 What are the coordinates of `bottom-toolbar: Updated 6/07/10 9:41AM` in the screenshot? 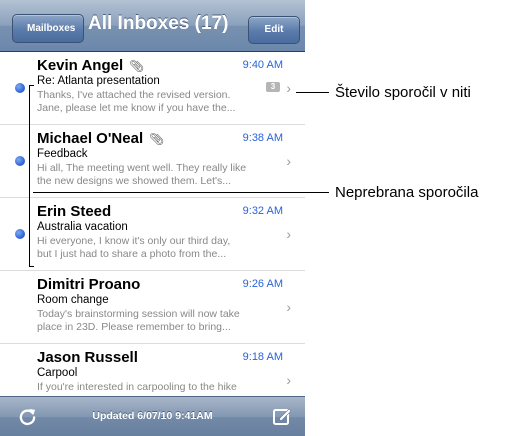 It's located at (152, 416).